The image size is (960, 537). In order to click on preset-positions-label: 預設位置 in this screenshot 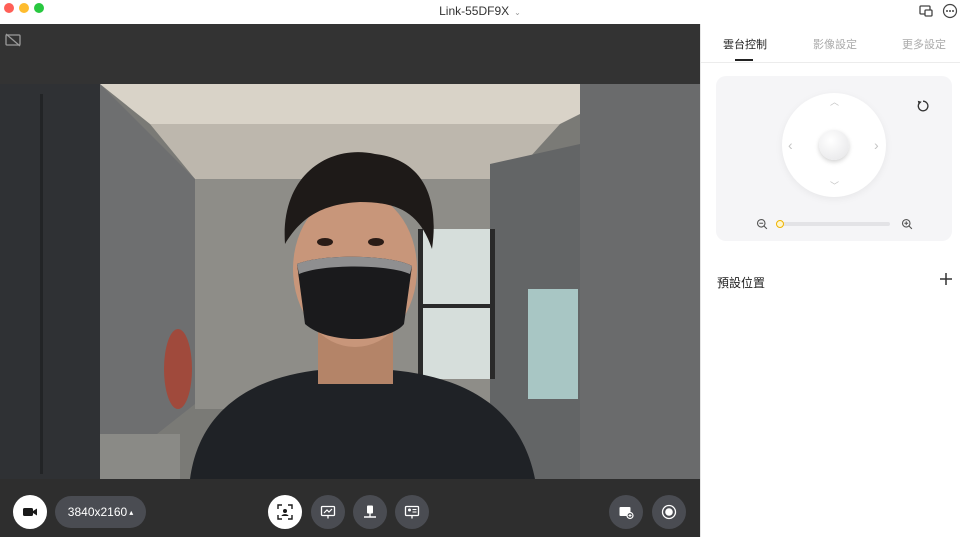, I will do `click(741, 283)`.